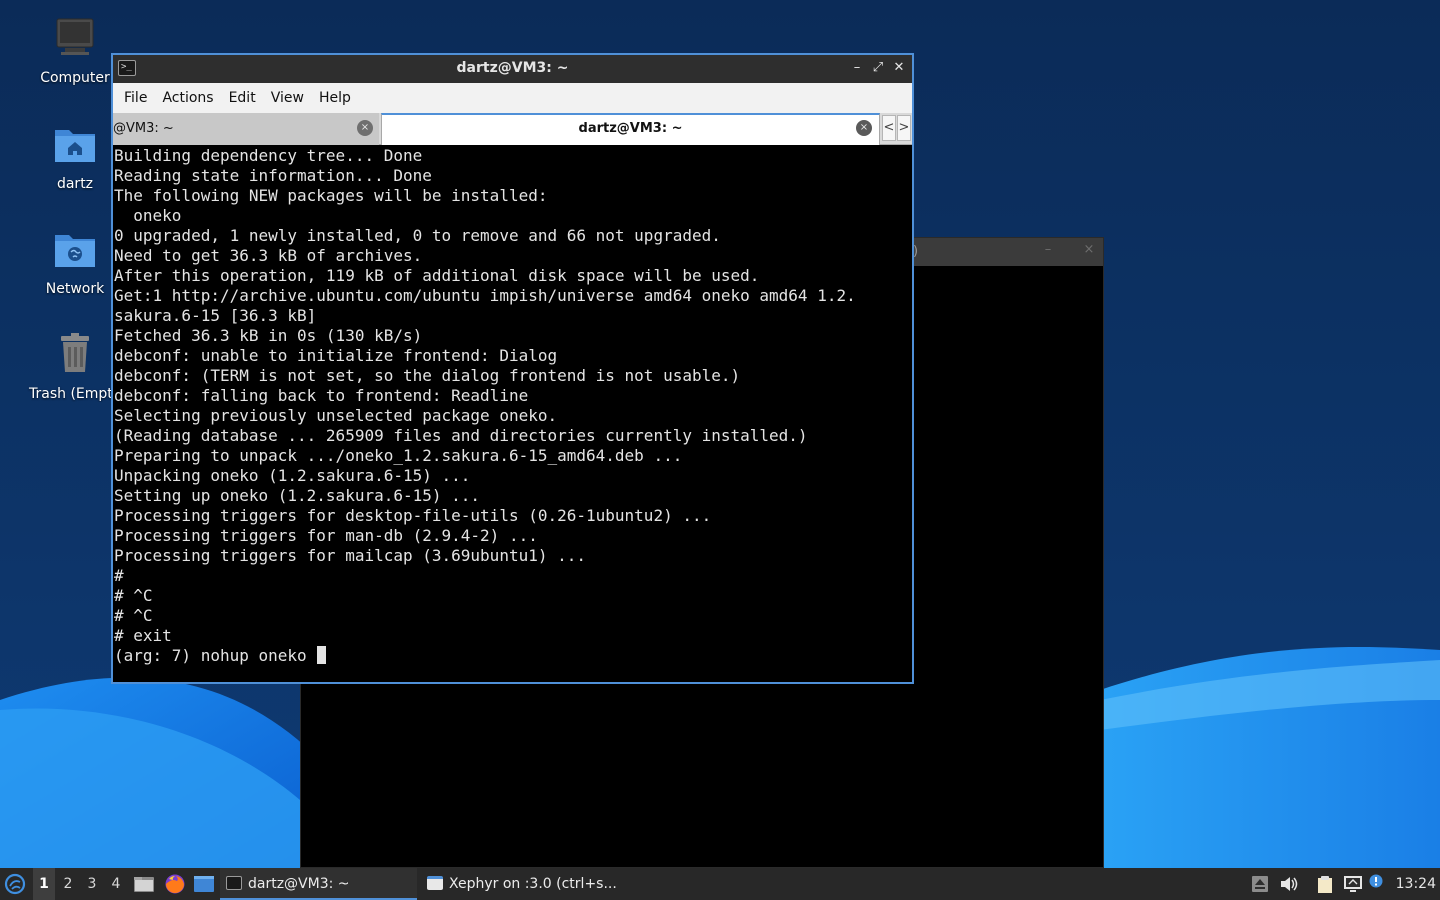  I want to click on desktop-icon-computer: Computer, so click(75, 50).